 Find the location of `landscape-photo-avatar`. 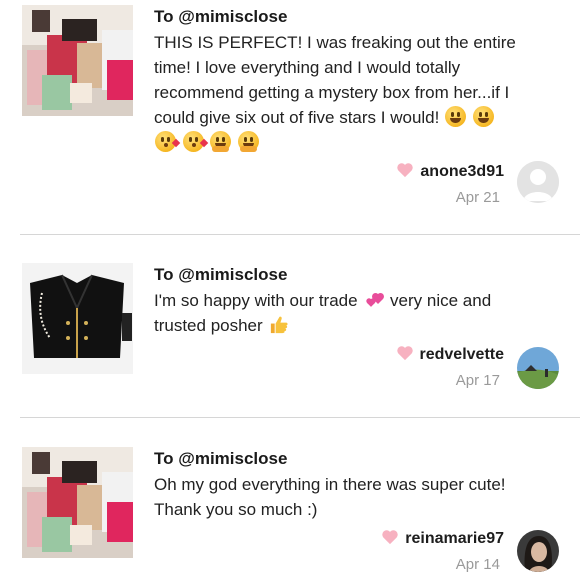

landscape-photo-avatar is located at coordinates (538, 368).